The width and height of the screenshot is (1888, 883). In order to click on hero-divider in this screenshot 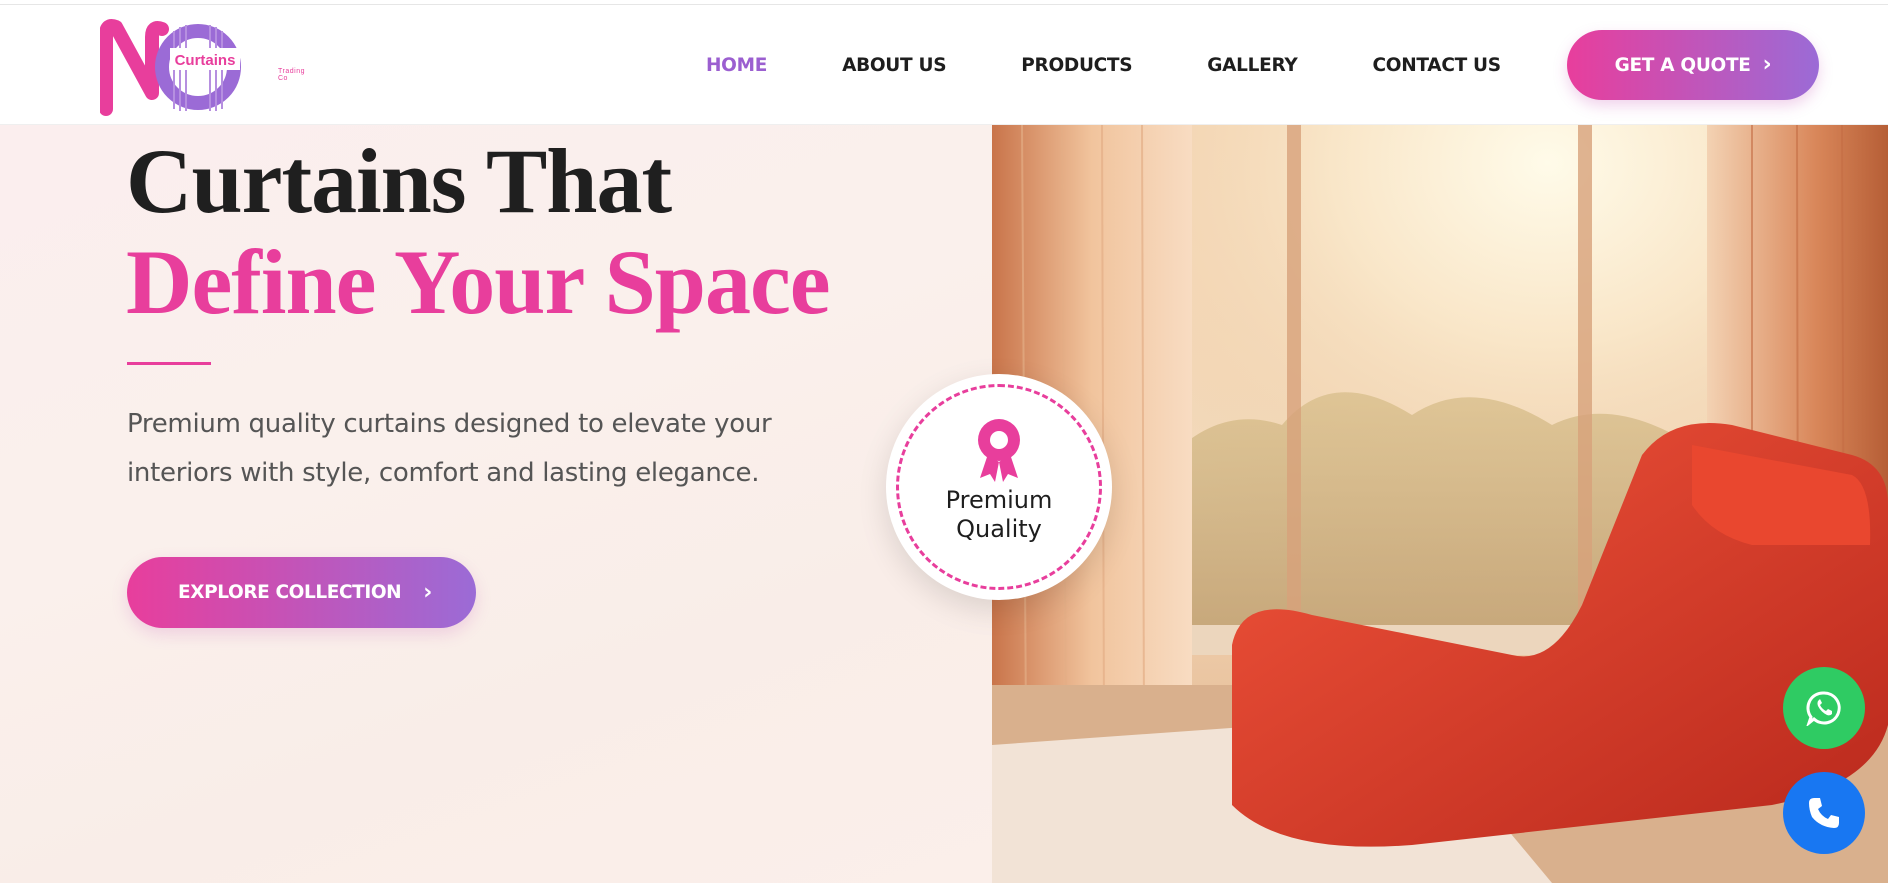, I will do `click(169, 363)`.